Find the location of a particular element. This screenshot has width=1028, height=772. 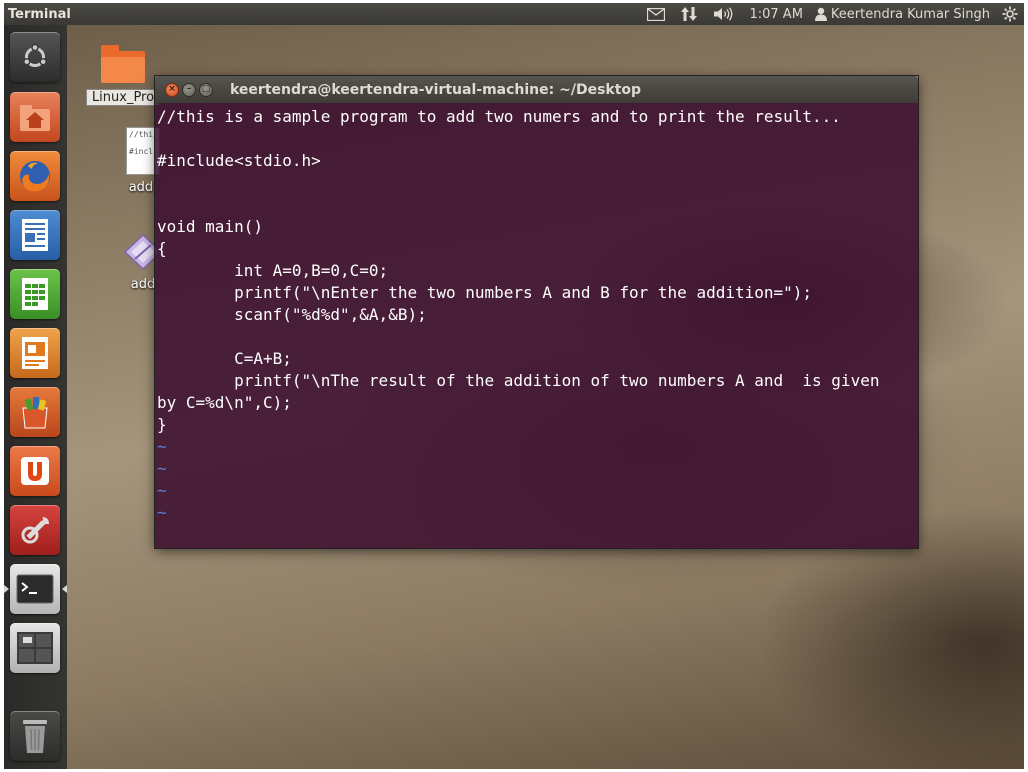

code-line: scanf("%d%d",&A,&B); is located at coordinates (292, 314).